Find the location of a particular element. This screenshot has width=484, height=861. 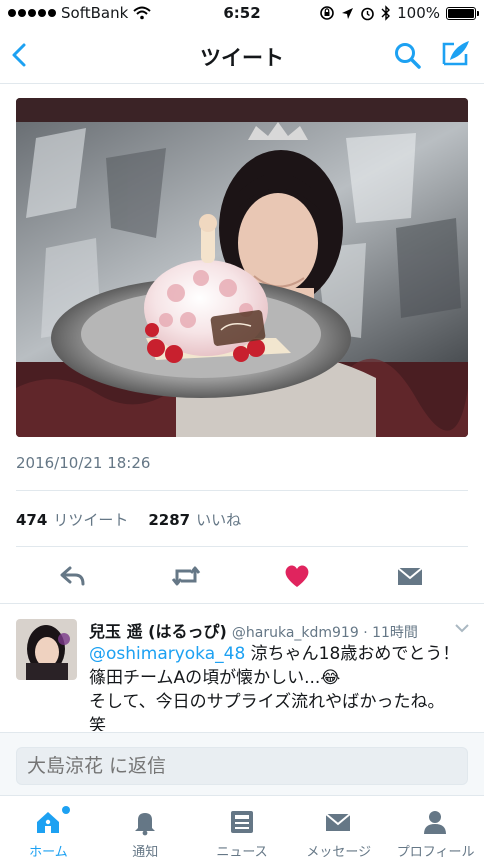

compose-tweet-icon is located at coordinates (456, 54).